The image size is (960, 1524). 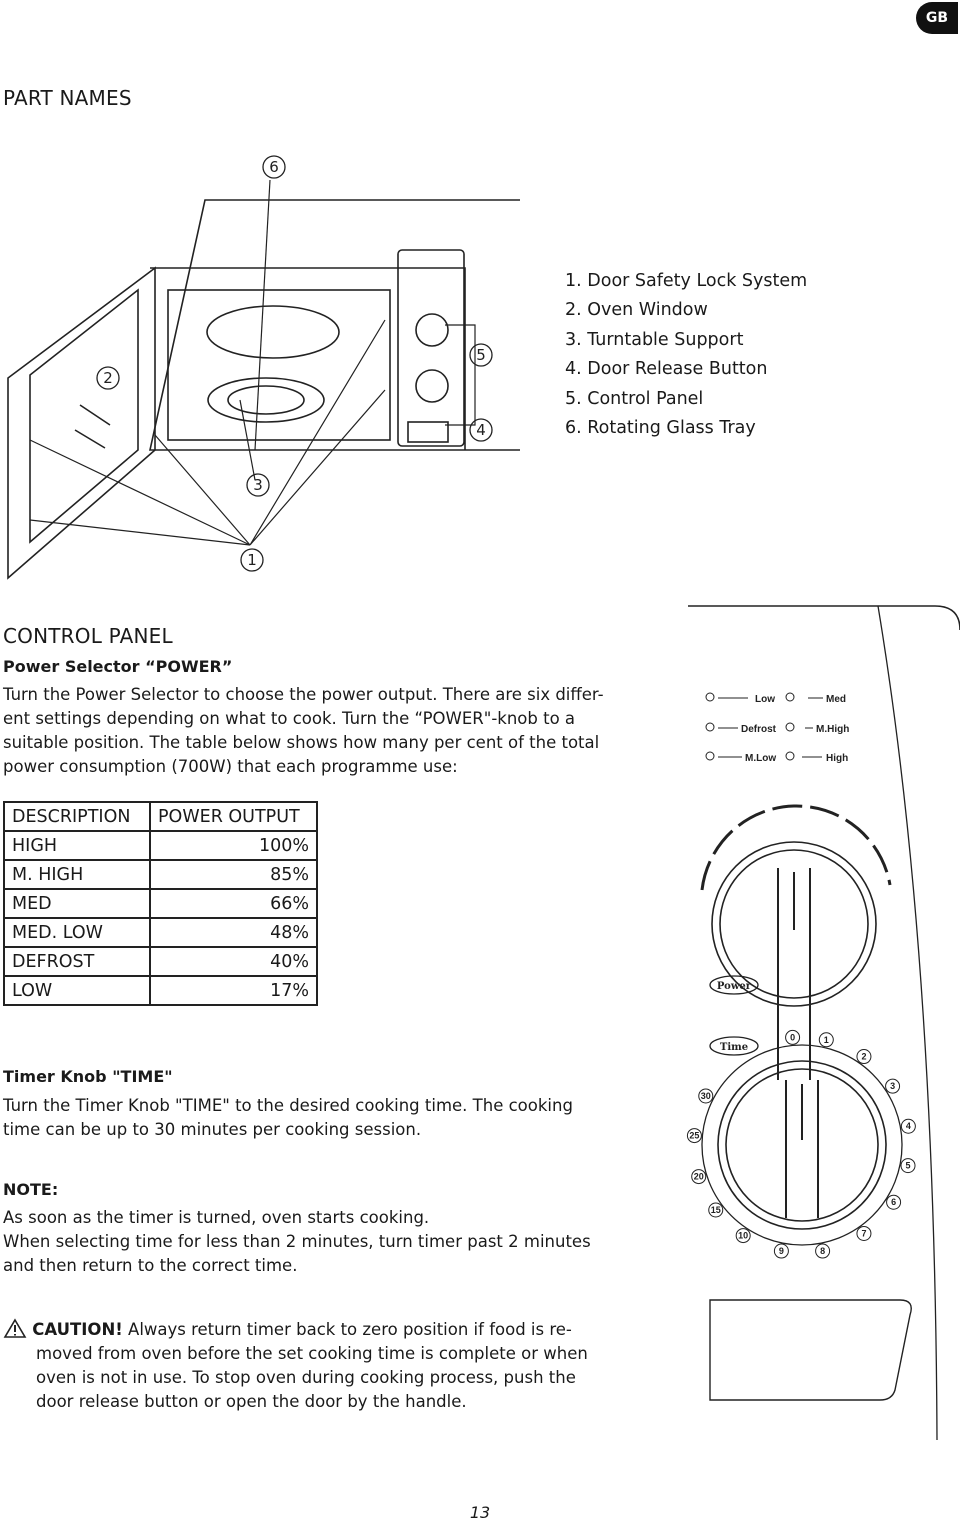 What do you see at coordinates (654, 339) in the screenshot?
I see `list-item: 3. Turntable Support` at bounding box center [654, 339].